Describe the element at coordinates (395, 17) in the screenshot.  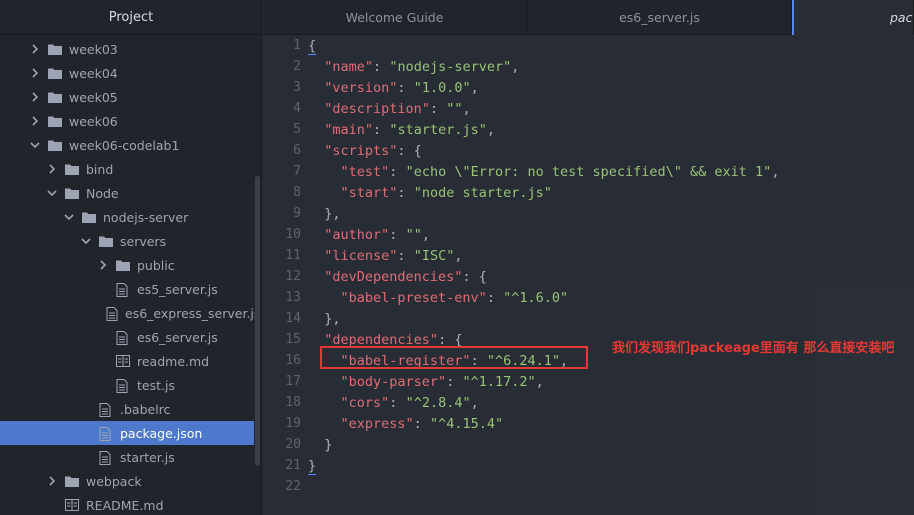
I see `tab-welcome-guide: Welcome Guide` at that location.